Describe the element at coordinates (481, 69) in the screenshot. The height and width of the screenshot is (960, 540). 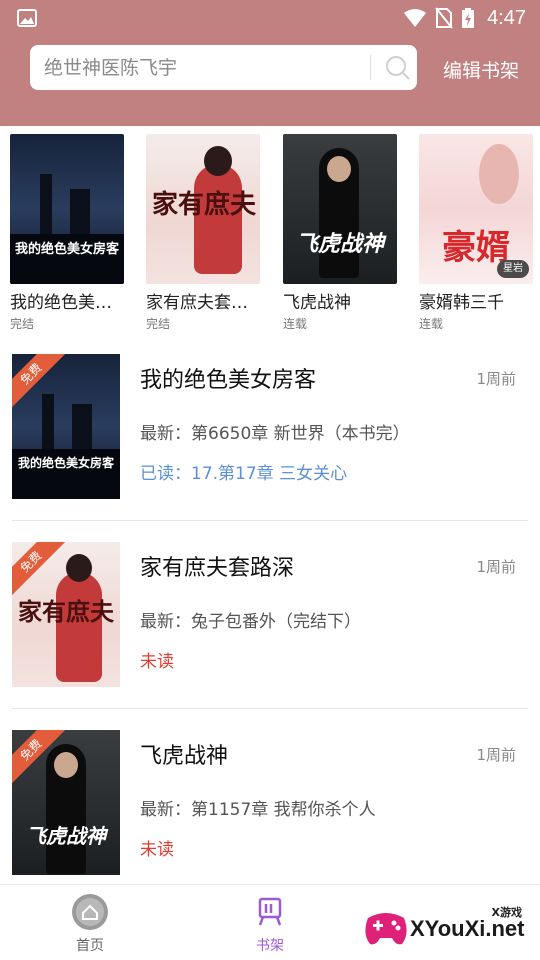
I see `edit-shelf-button: 编辑书架` at that location.